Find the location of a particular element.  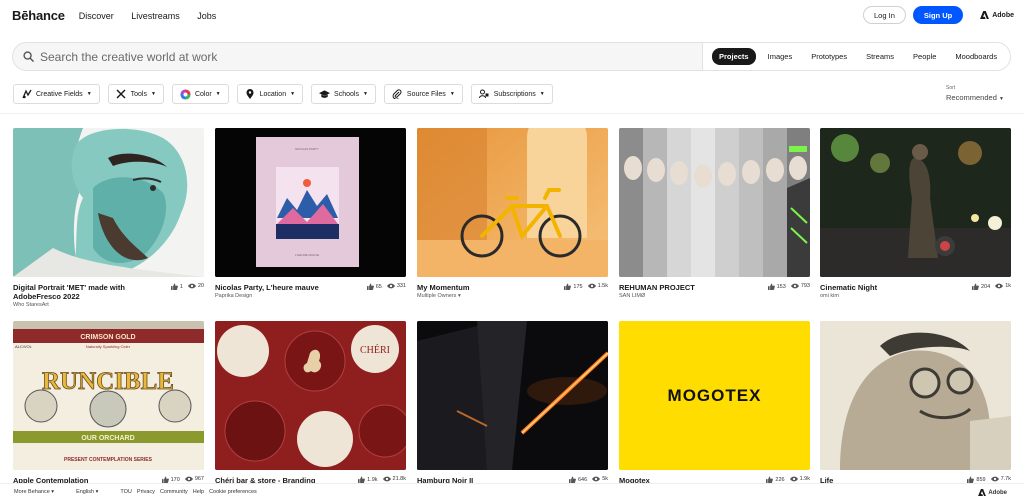

project-meta: My Momentum Multiple Owners ▾ 175 1.5k is located at coordinates (512, 291).